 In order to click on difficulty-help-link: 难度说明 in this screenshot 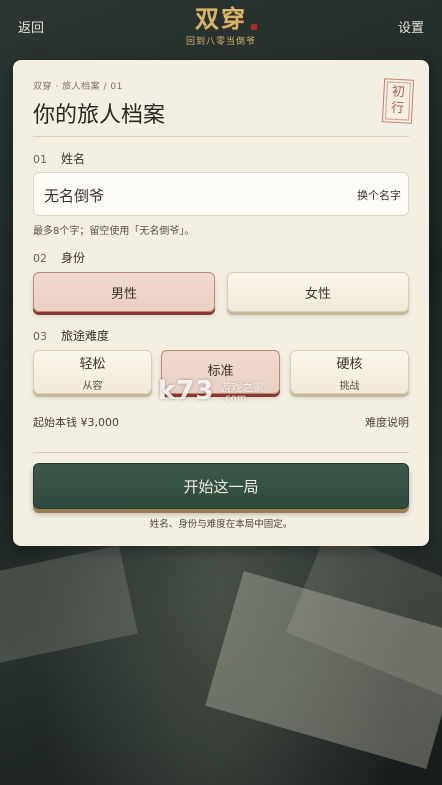, I will do `click(387, 422)`.